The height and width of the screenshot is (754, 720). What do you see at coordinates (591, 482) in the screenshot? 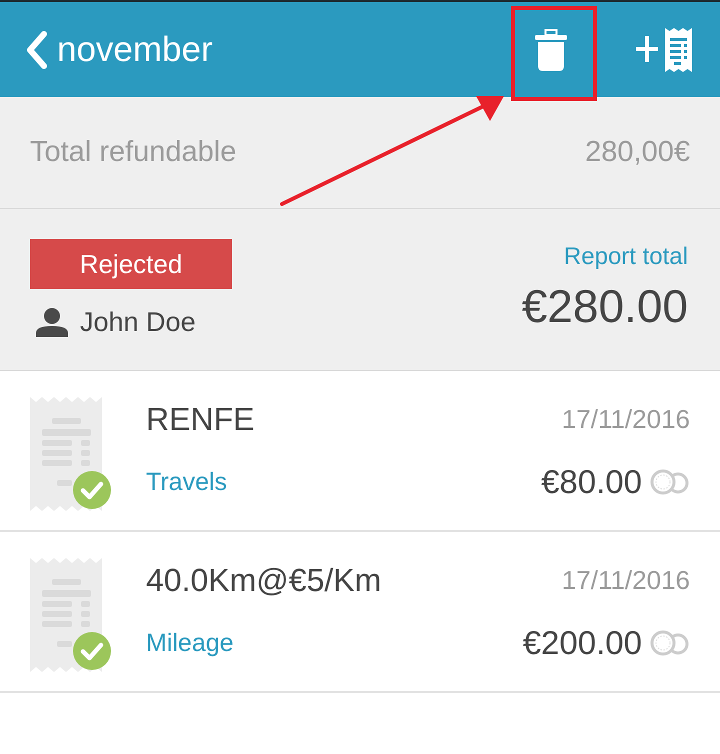
I see `expense-amount: €80.00` at bounding box center [591, 482].